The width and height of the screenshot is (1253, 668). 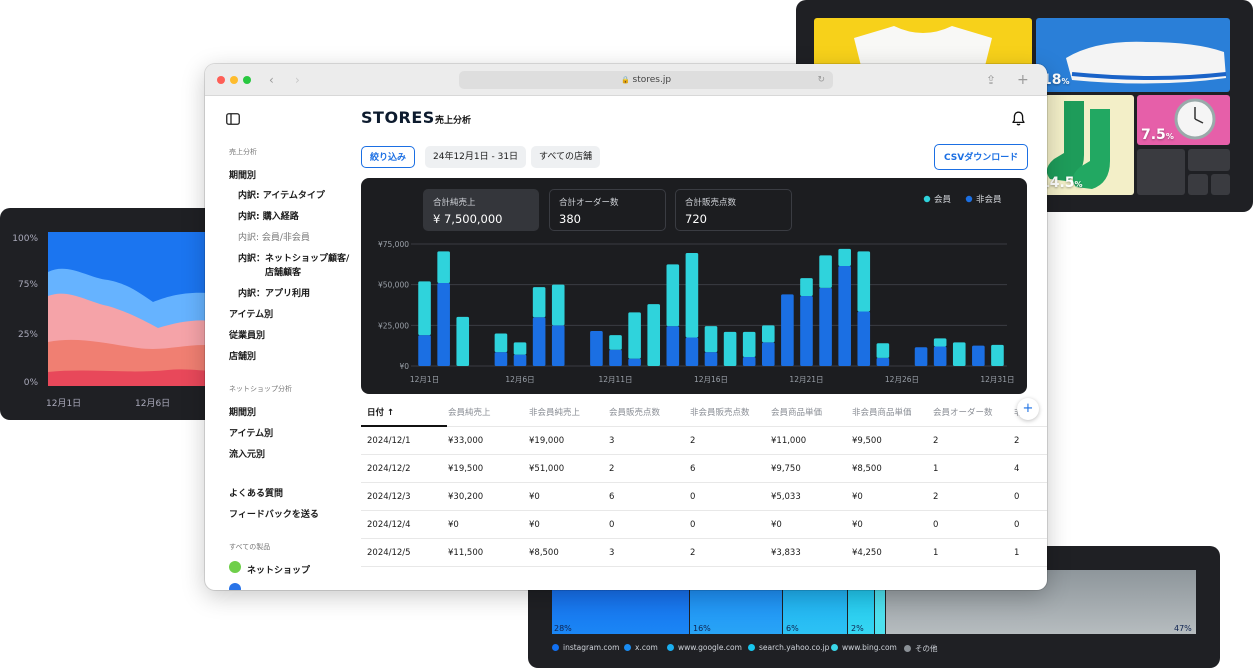 What do you see at coordinates (247, 80) in the screenshot?
I see `maximize-window-button` at bounding box center [247, 80].